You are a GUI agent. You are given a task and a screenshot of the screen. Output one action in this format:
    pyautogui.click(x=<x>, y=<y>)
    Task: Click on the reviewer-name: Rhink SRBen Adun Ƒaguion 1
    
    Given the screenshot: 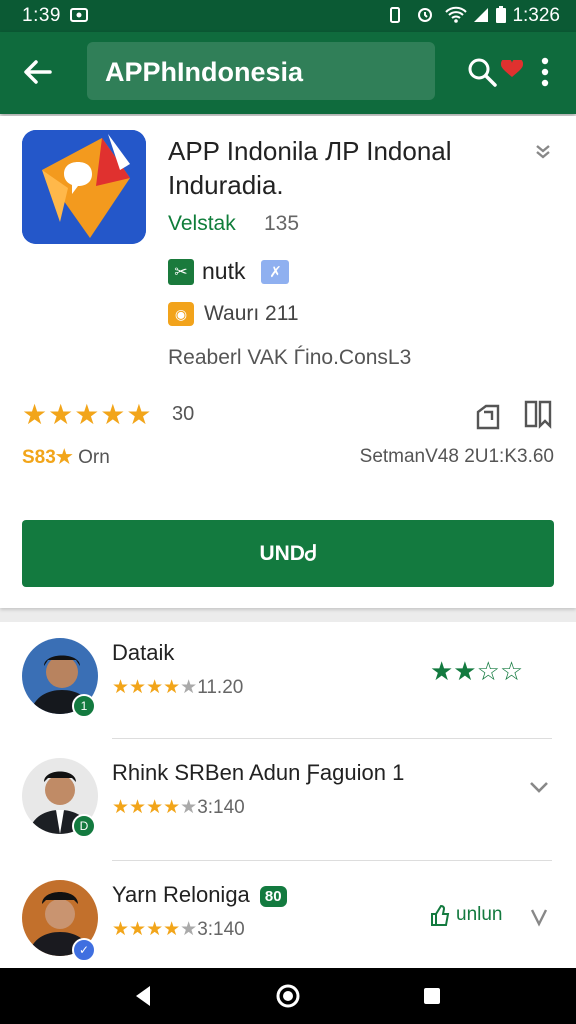 What is the action you would take?
    pyautogui.click(x=258, y=772)
    